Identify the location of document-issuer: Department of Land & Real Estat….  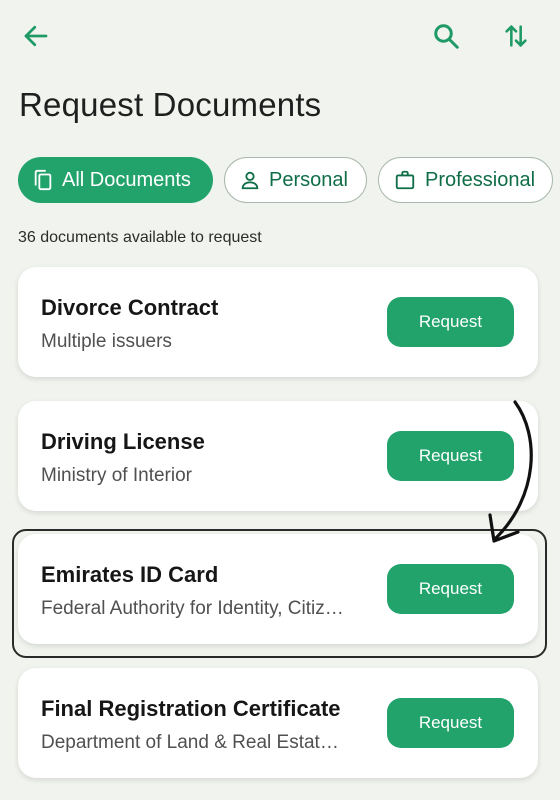
(190, 742).